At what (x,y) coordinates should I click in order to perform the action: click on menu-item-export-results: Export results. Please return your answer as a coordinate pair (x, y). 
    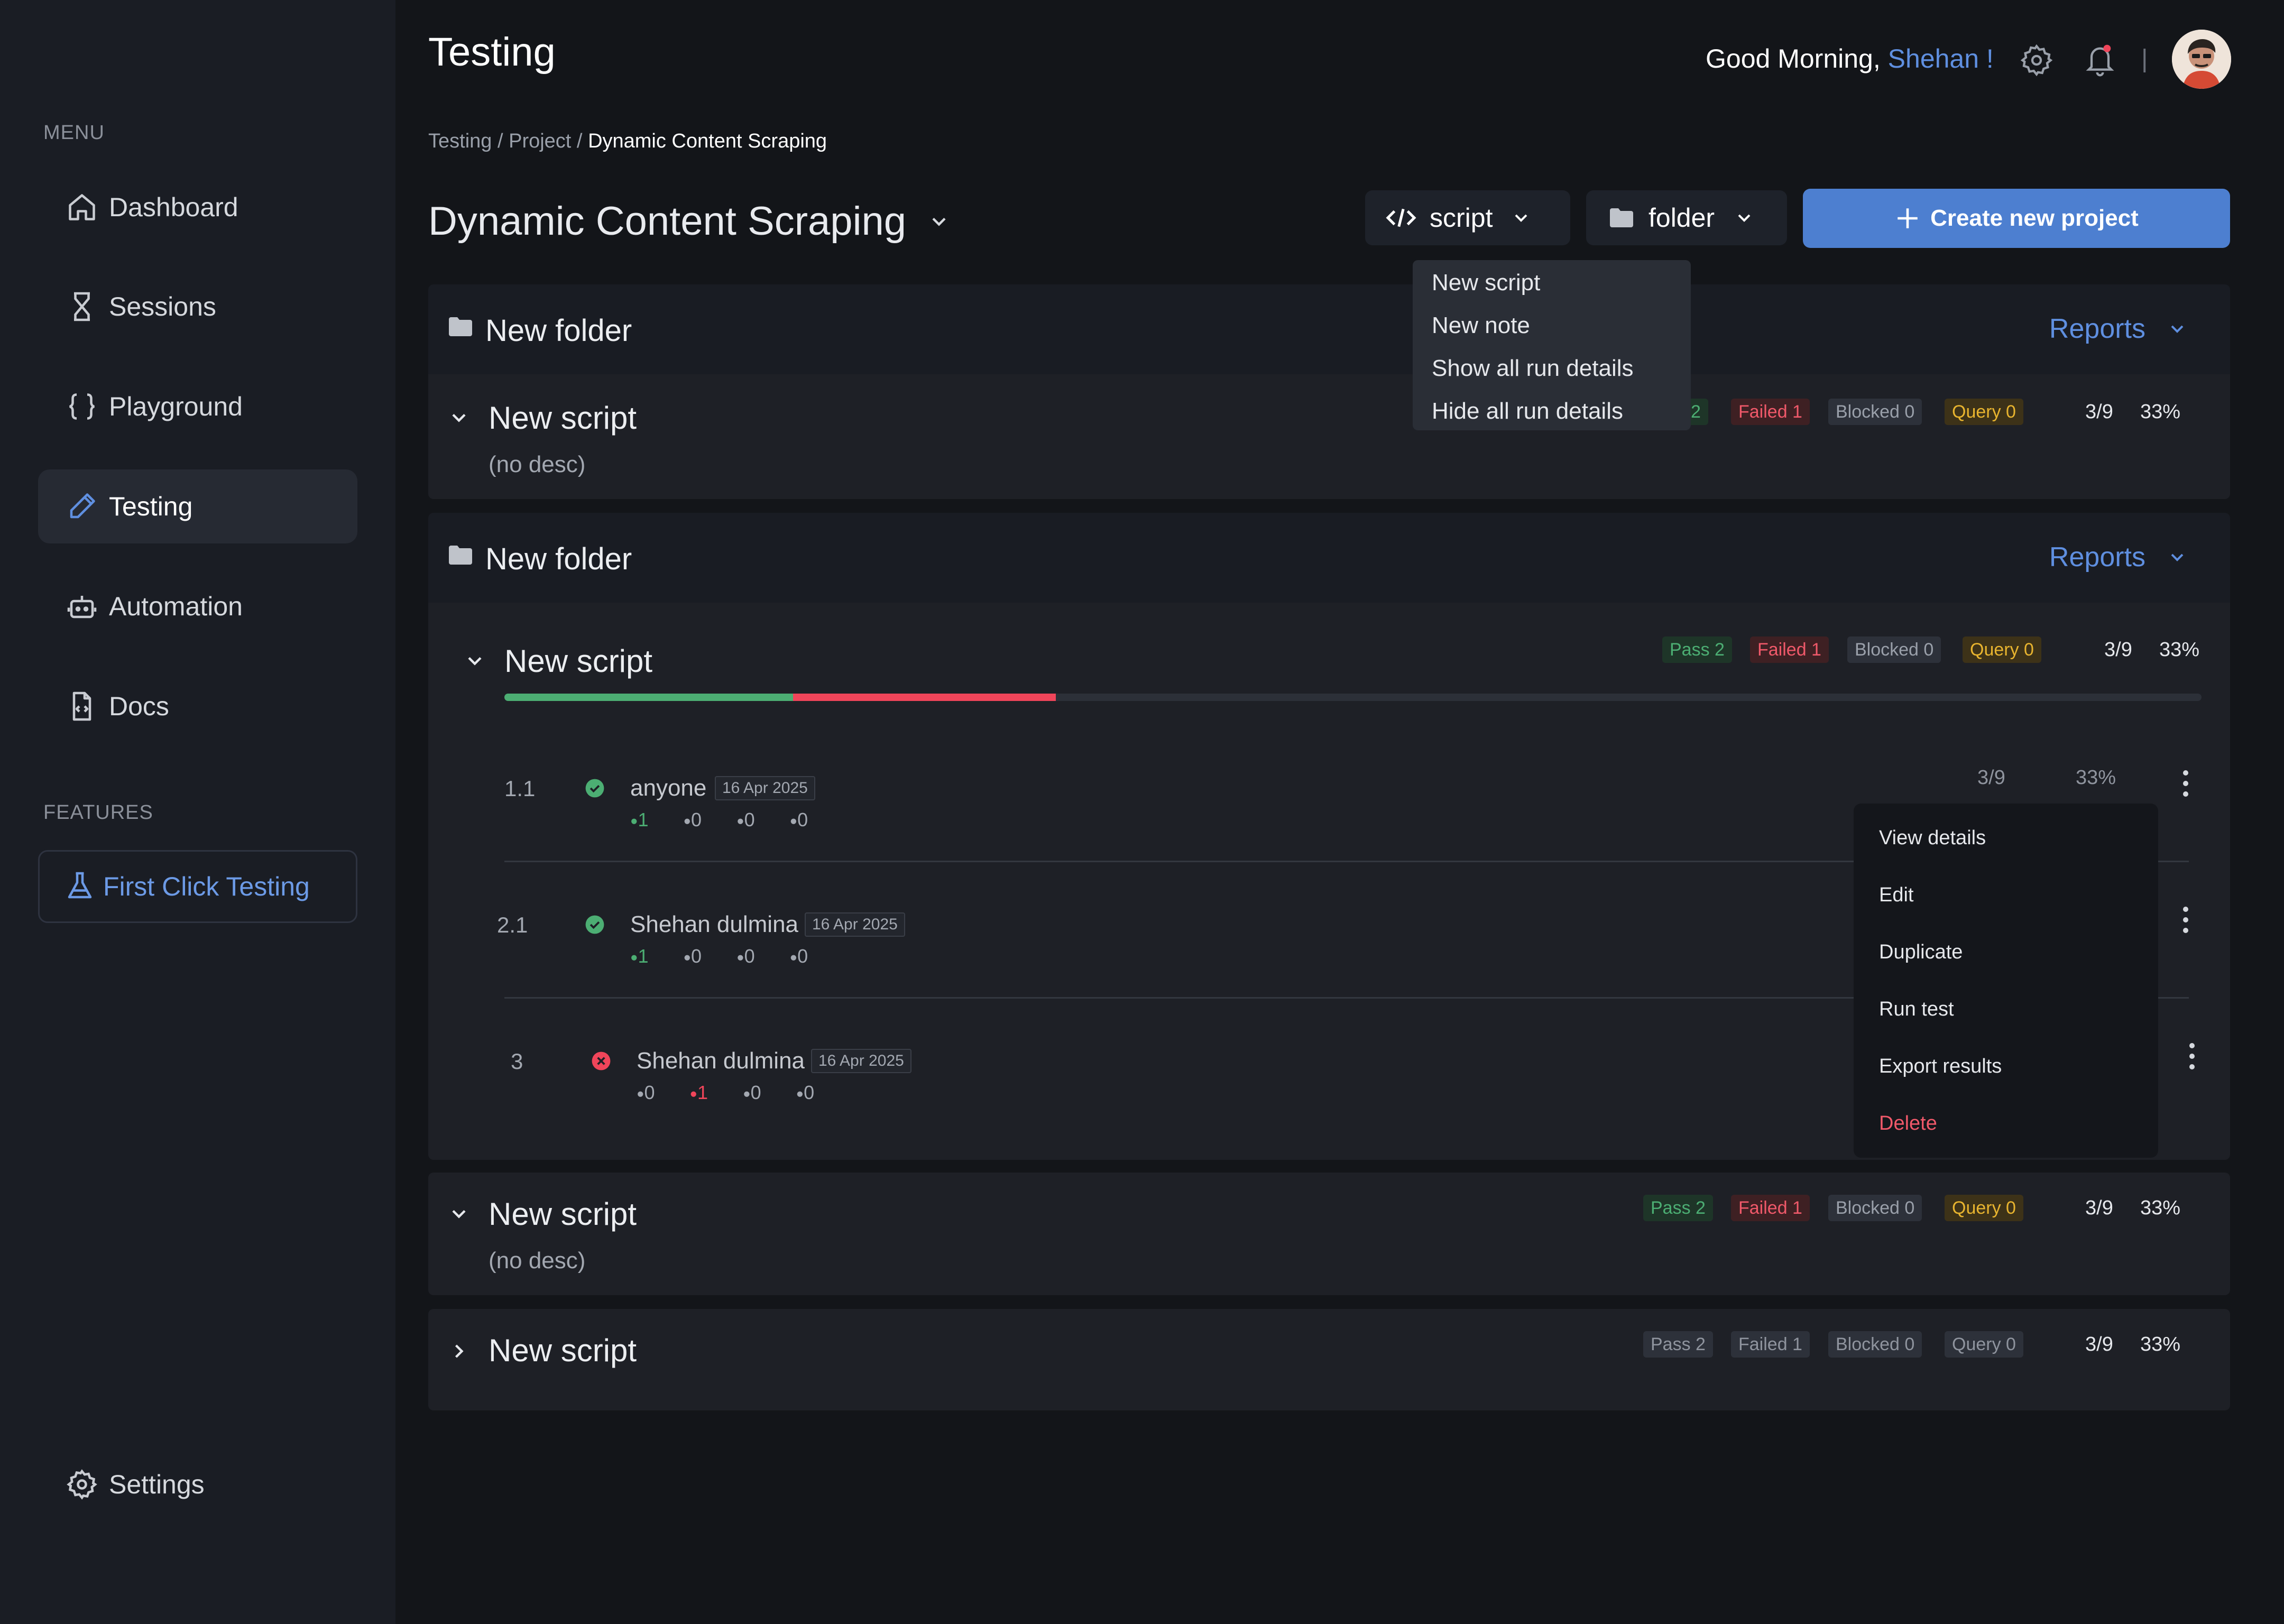
    Looking at the image, I should click on (1940, 1066).